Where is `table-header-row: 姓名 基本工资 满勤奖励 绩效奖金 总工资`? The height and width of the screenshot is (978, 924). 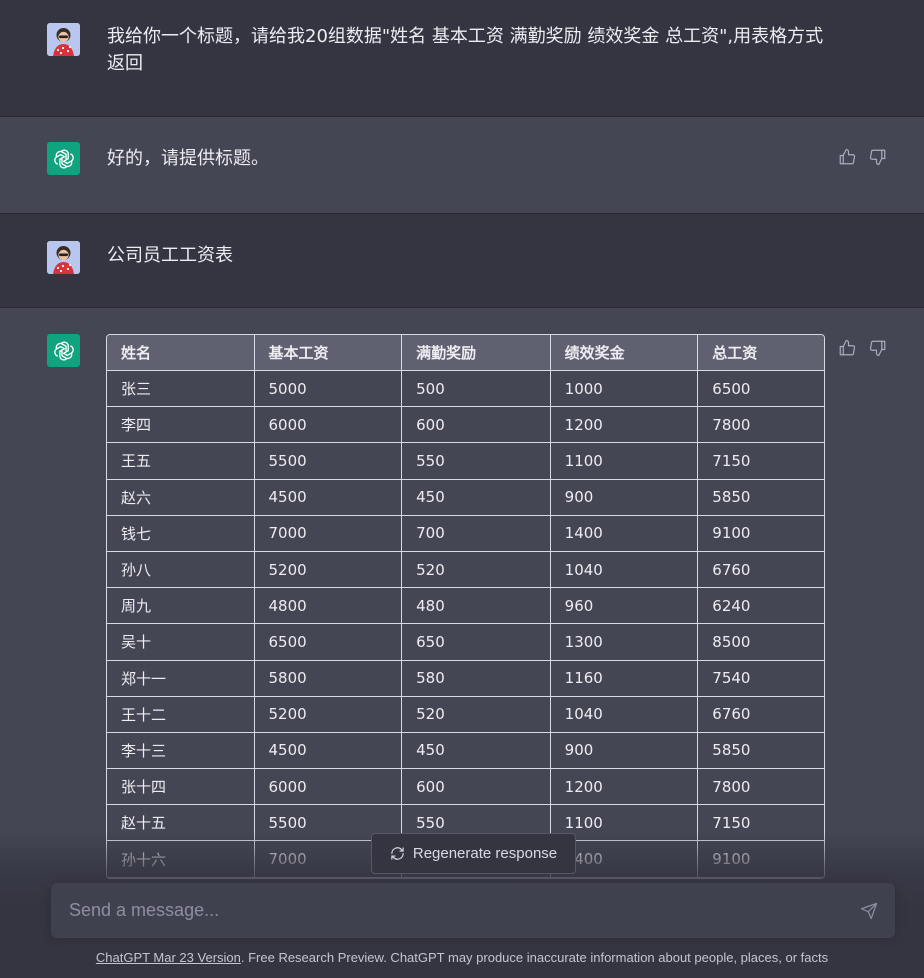
table-header-row: 姓名 基本工资 满勤奖励 绩效奖金 总工资 is located at coordinates (465, 353).